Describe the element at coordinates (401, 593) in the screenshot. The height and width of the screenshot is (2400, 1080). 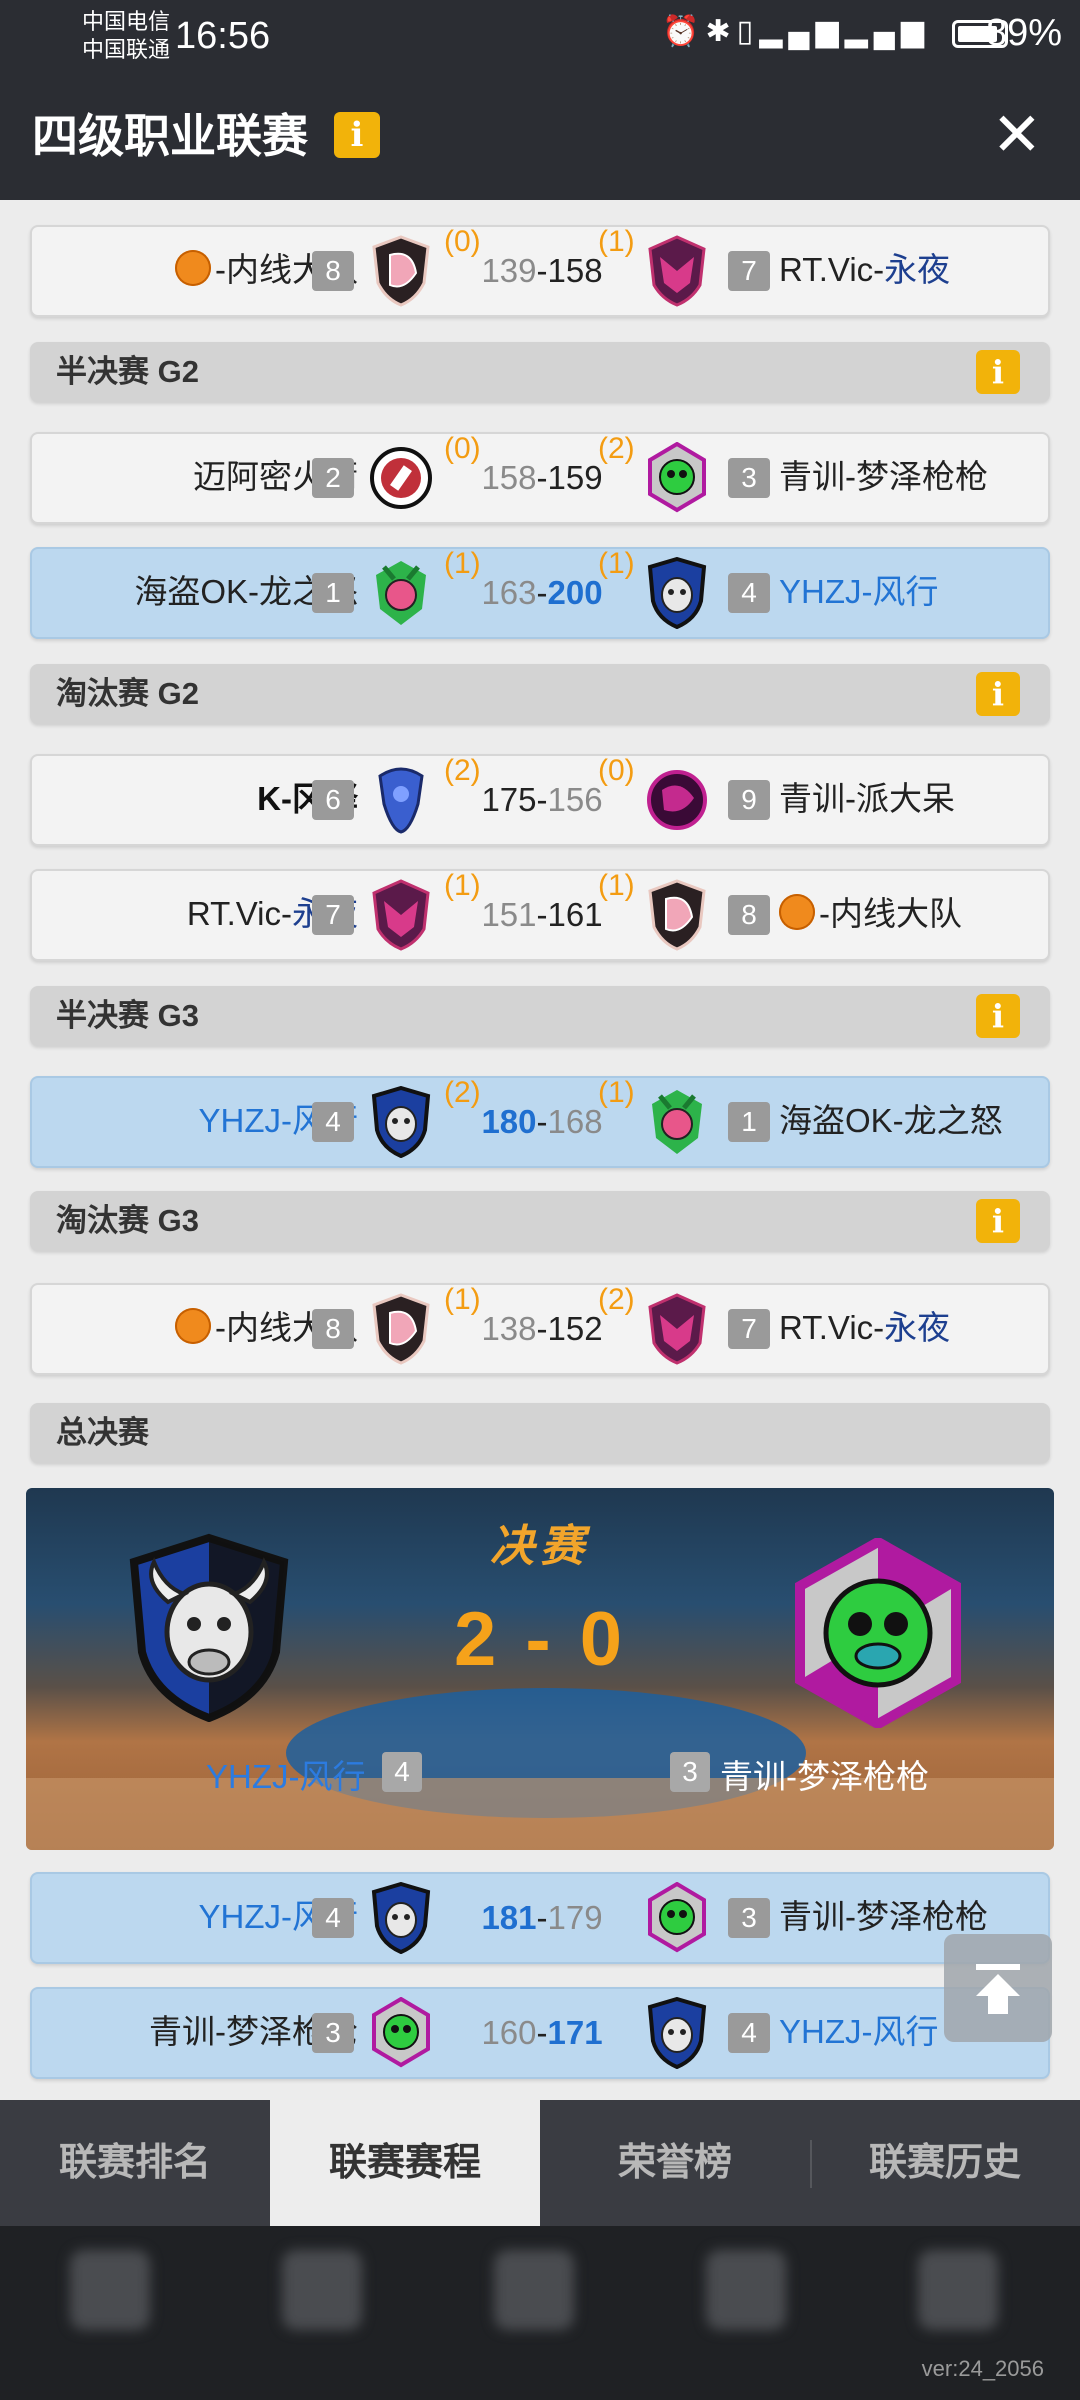
I see `haidao-logo-icon` at that location.